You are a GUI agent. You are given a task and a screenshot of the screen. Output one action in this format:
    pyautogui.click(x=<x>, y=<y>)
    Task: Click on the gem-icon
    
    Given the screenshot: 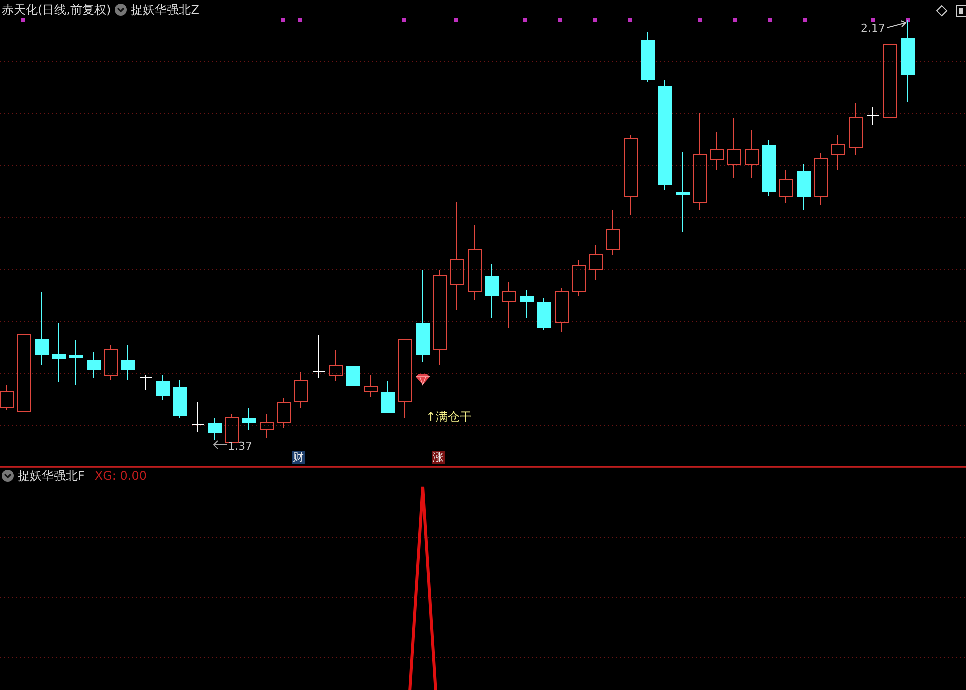 What is the action you would take?
    pyautogui.click(x=423, y=379)
    